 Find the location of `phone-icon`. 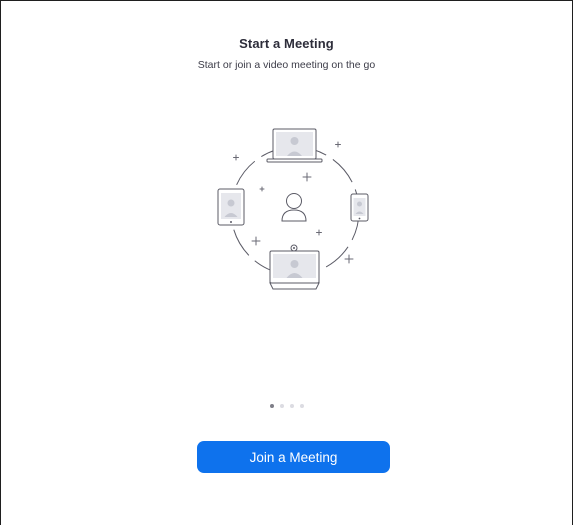

phone-icon is located at coordinates (359, 207).